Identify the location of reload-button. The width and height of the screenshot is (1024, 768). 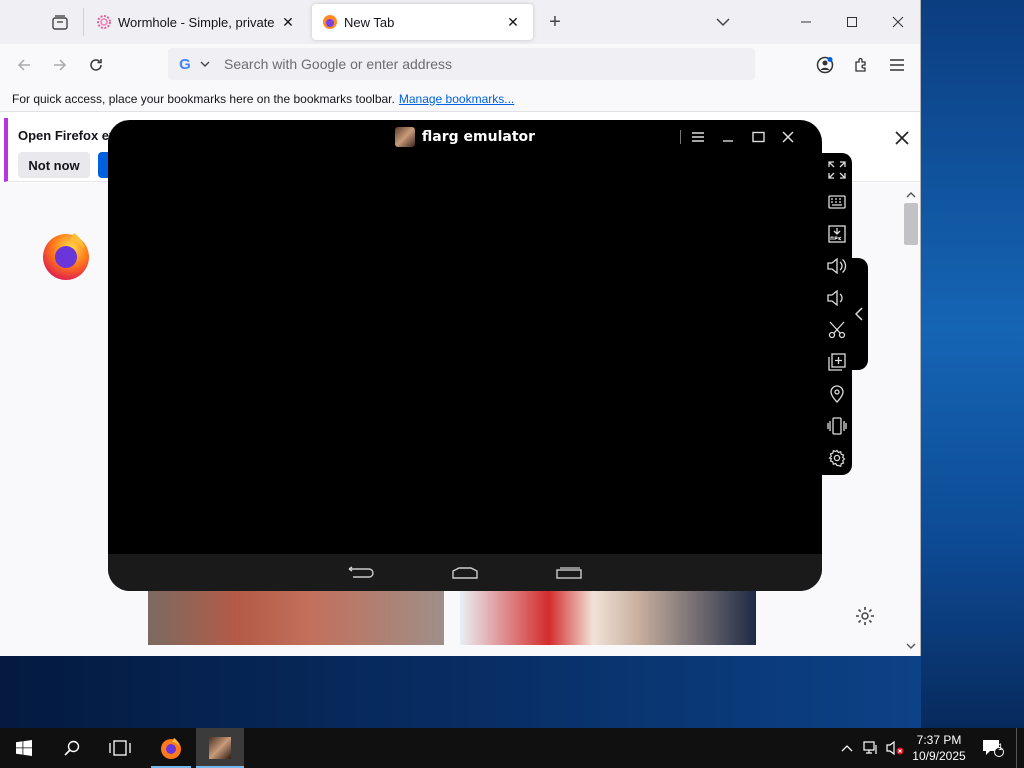
(96, 65).